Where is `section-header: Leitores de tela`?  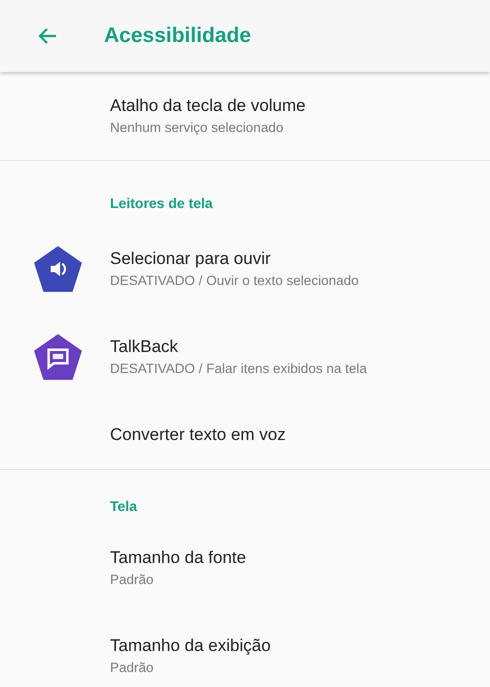
section-header: Leitores de tela is located at coordinates (161, 203).